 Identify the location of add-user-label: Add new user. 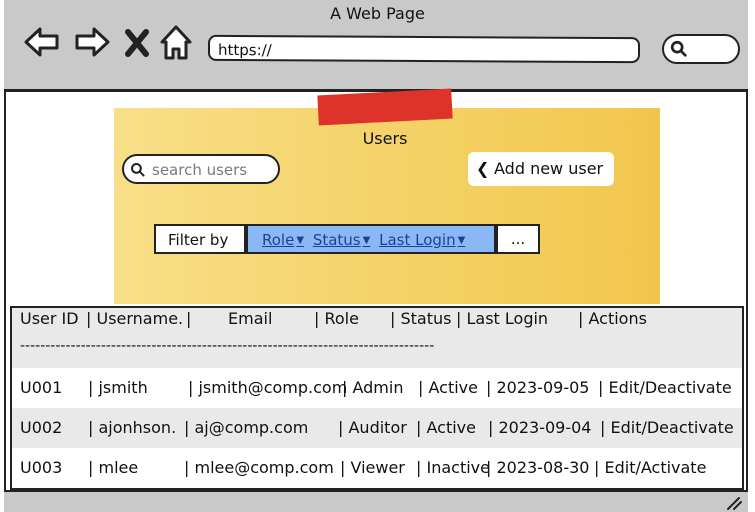
(549, 168).